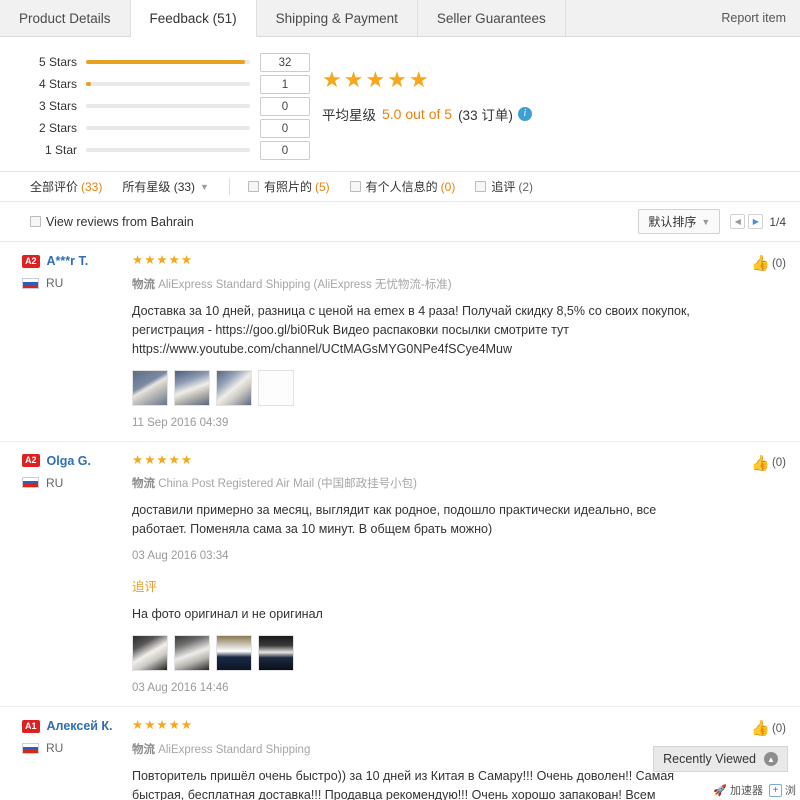 This screenshot has width=800, height=800. What do you see at coordinates (180, 556) in the screenshot?
I see `review-date: 03 Aug 2016 03:34` at bounding box center [180, 556].